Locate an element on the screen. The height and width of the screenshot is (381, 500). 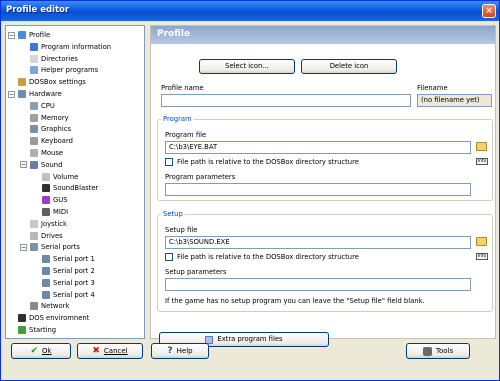
program-params-input is located at coordinates (318, 189).